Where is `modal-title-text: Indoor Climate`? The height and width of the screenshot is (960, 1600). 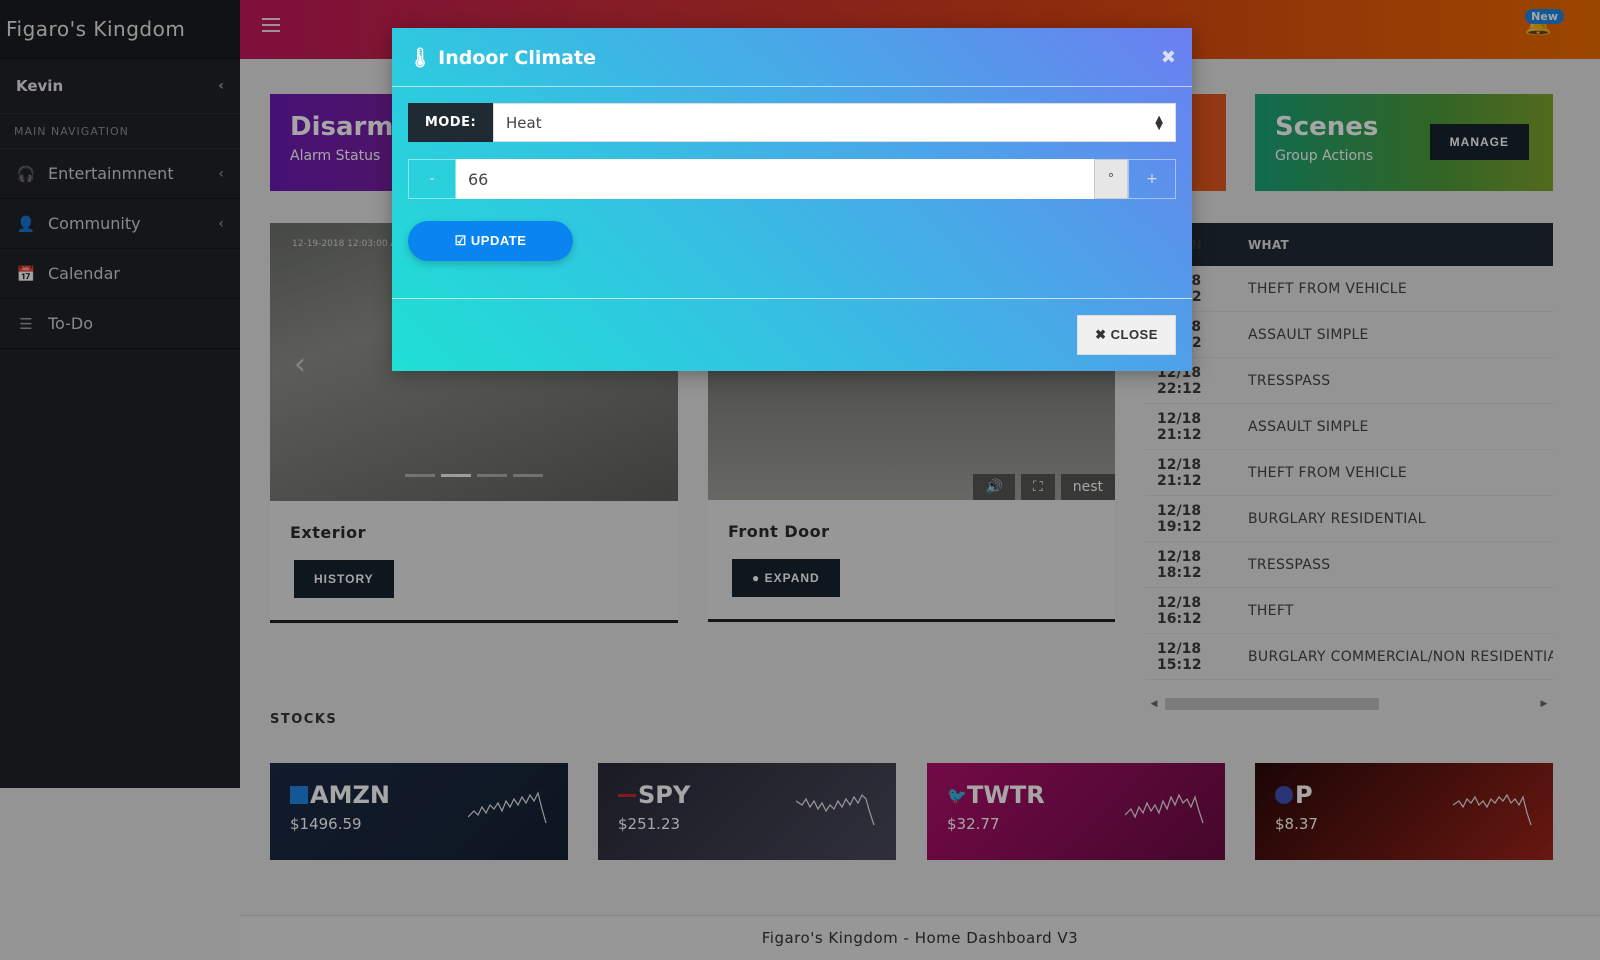 modal-title-text: Indoor Climate is located at coordinates (517, 57).